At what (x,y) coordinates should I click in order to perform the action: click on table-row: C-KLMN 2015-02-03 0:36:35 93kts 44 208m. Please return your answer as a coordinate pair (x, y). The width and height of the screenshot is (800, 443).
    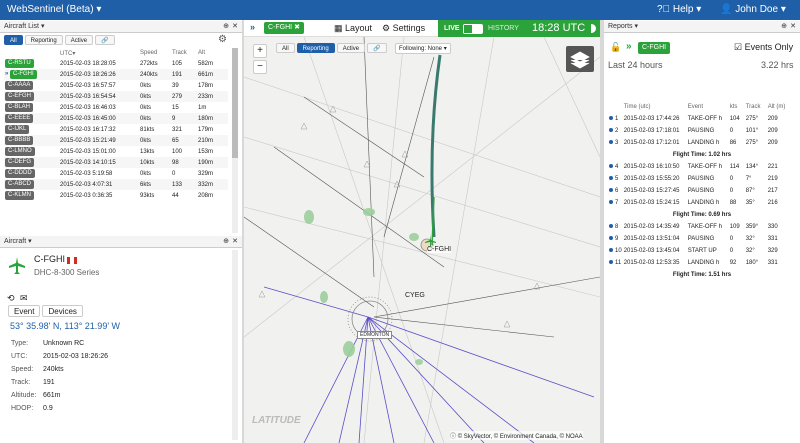
    Looking at the image, I should click on (116, 195).